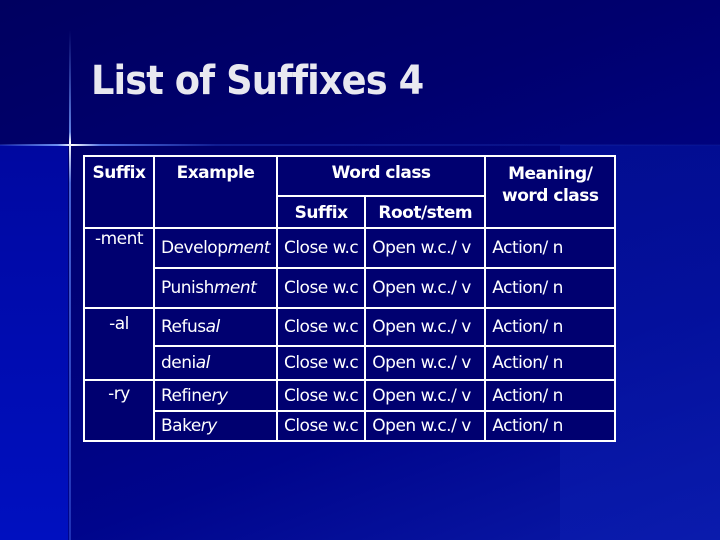 This screenshot has height=540, width=720. I want to click on example-cell: Development, so click(215, 248).